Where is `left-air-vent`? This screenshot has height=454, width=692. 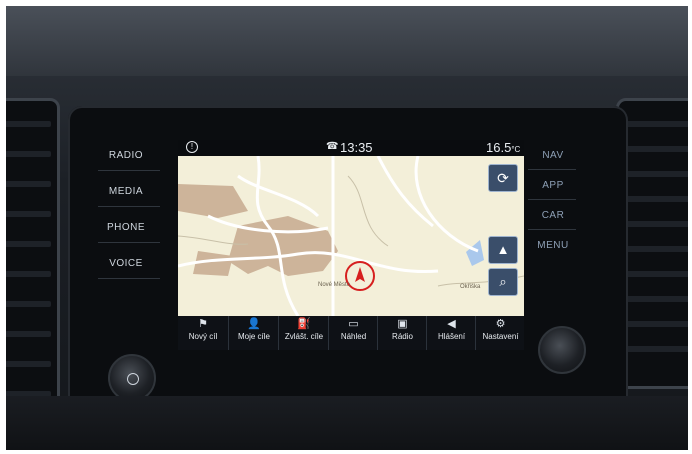 left-air-vent is located at coordinates (33, 266).